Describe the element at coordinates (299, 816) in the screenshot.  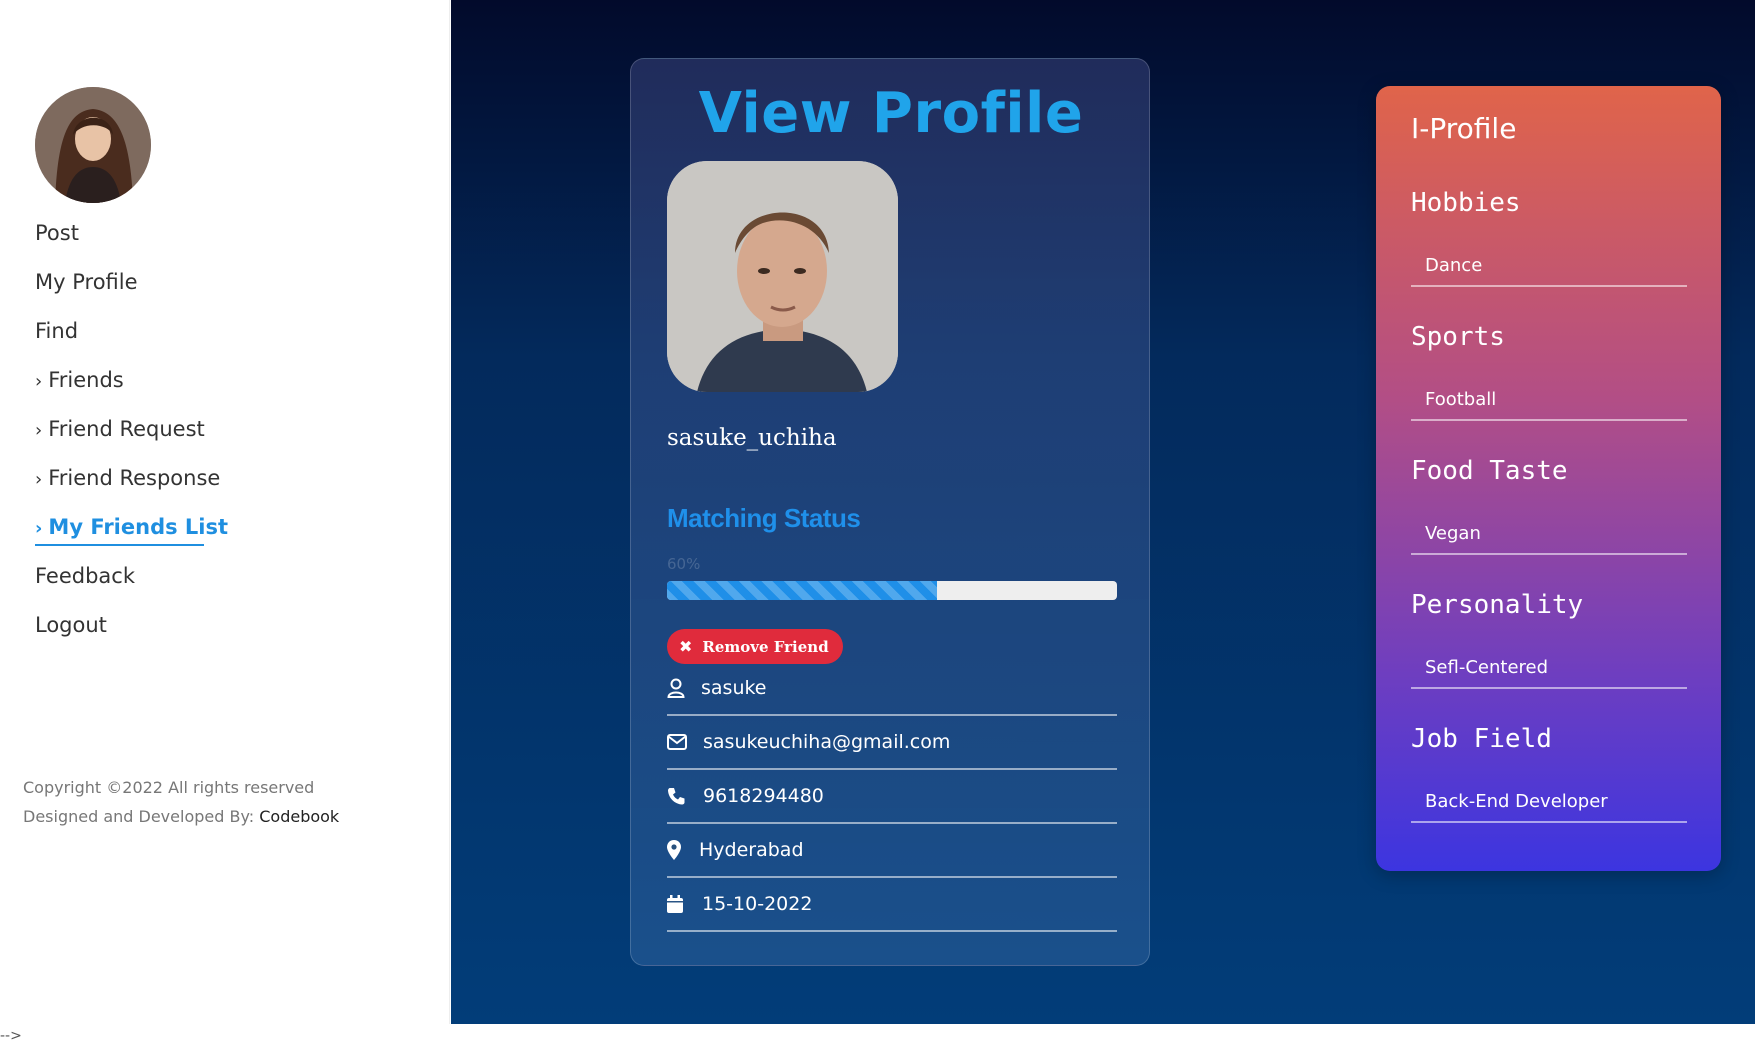
I see `brand-link: Codebook` at that location.